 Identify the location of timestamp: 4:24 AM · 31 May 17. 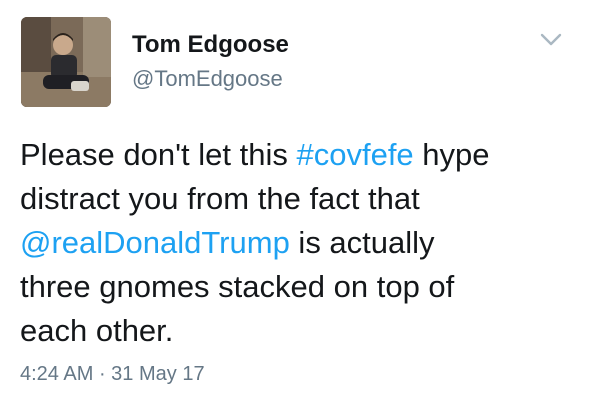
(112, 374).